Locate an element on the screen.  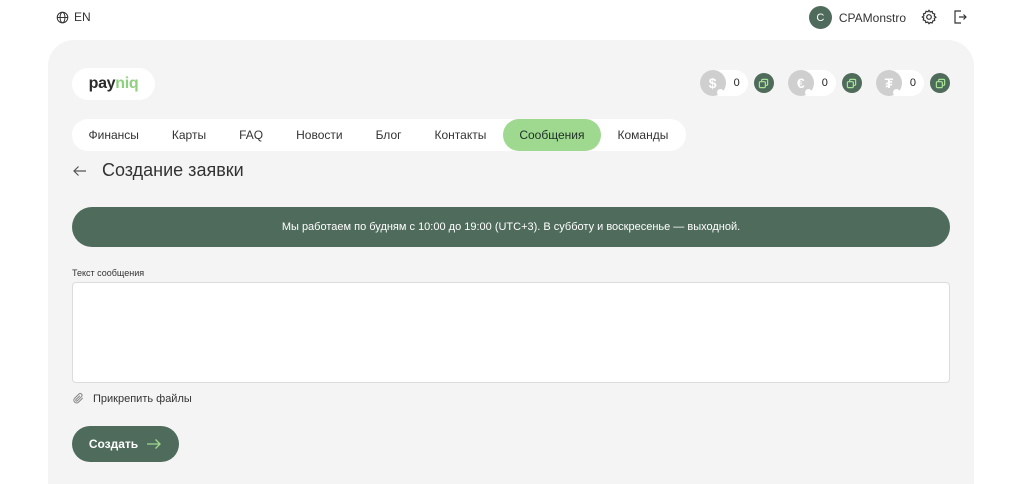
page-title: Создание заявки is located at coordinates (173, 170).